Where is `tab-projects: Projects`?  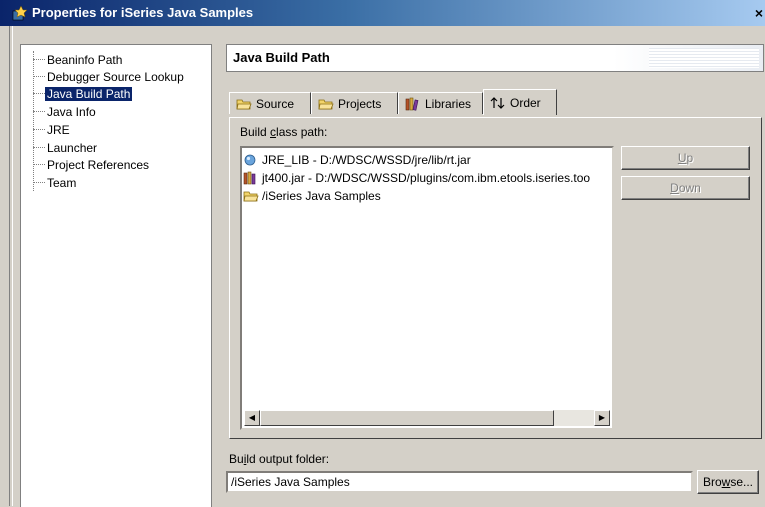 tab-projects: Projects is located at coordinates (354, 103).